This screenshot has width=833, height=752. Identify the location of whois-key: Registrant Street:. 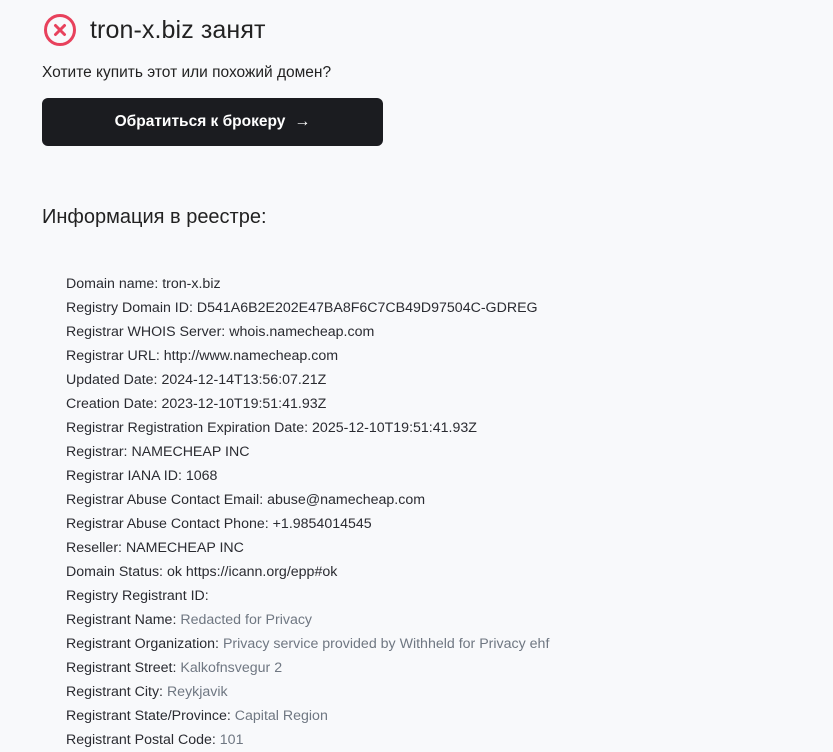
(121, 668).